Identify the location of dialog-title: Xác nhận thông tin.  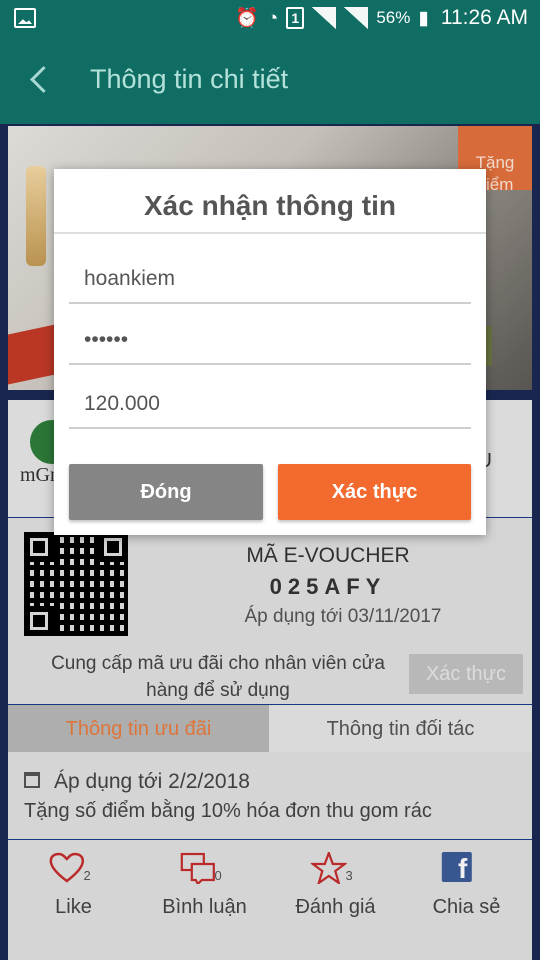
(270, 205).